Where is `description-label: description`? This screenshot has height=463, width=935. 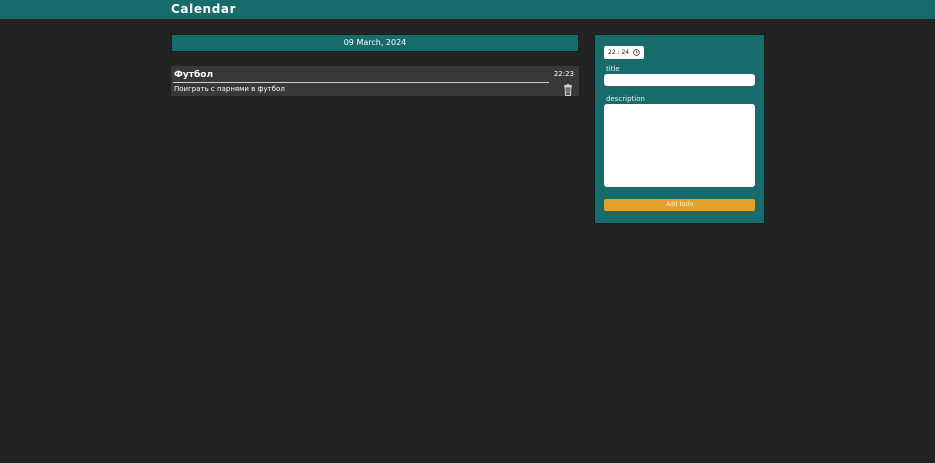 description-label: description is located at coordinates (625, 99).